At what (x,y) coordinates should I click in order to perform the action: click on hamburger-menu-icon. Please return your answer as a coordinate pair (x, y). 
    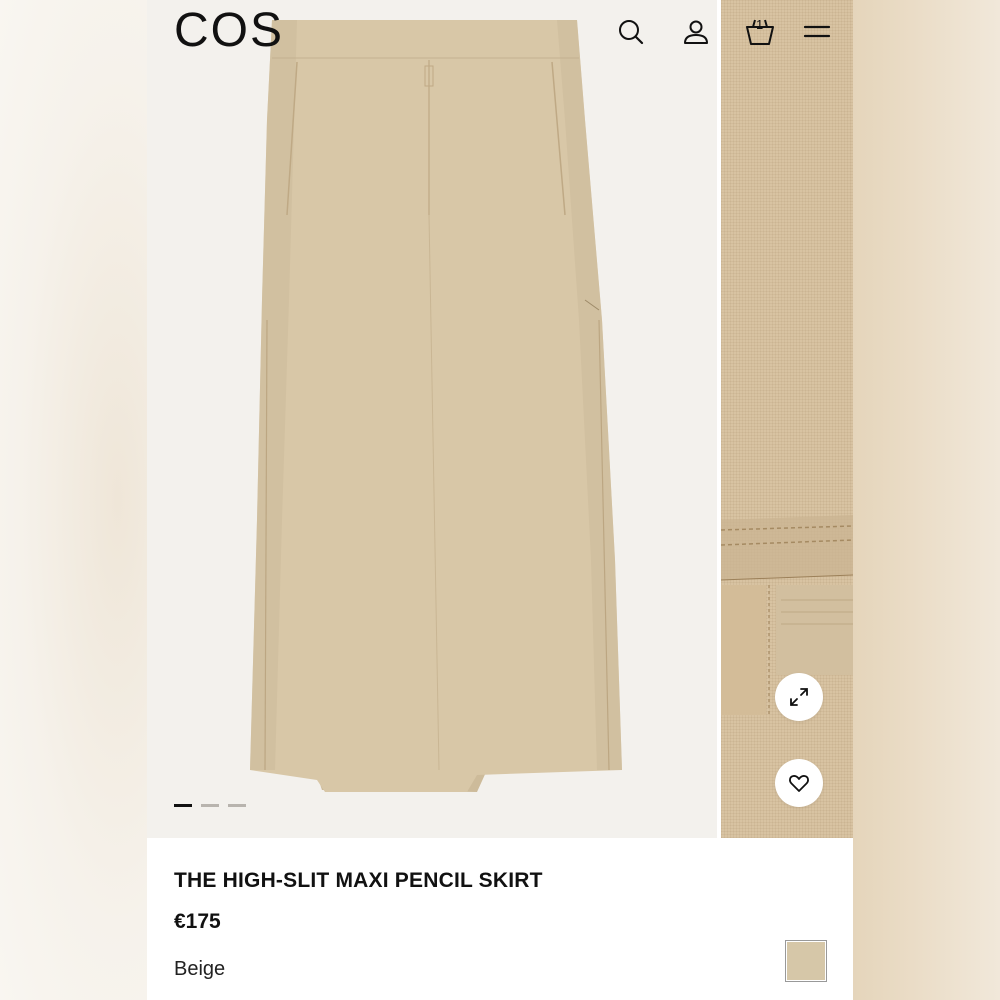
    Looking at the image, I should click on (817, 31).